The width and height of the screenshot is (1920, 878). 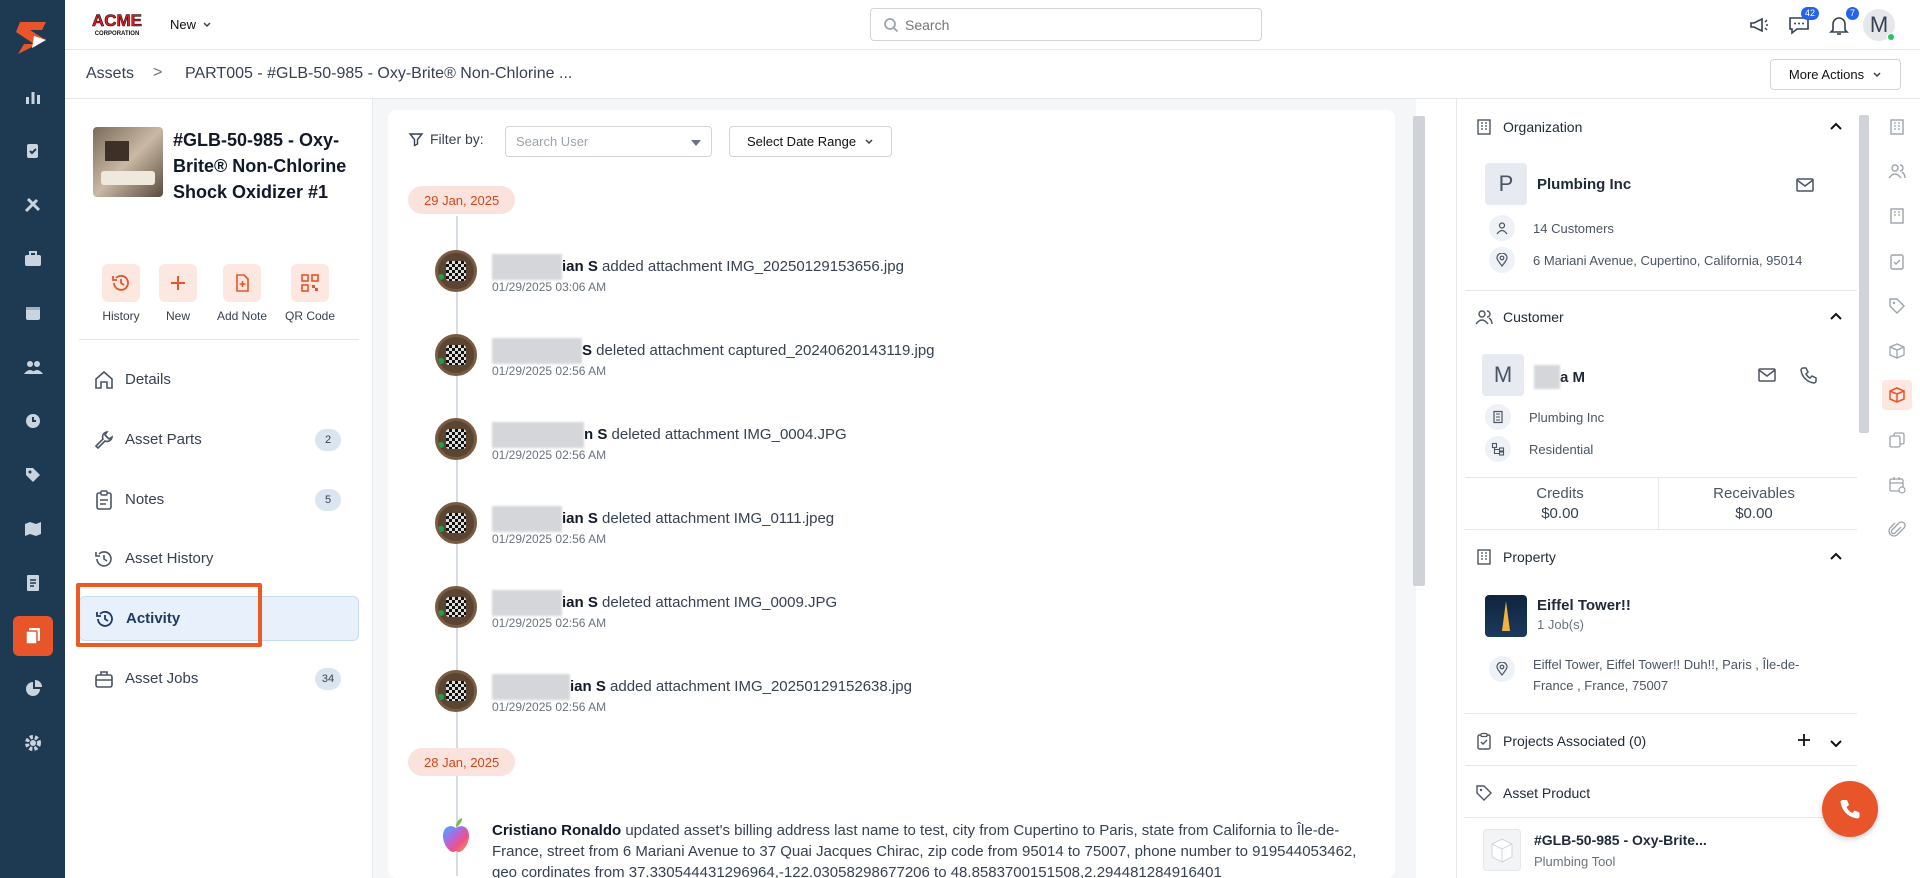 I want to click on details-scrollbar, so click(x=1864, y=274).